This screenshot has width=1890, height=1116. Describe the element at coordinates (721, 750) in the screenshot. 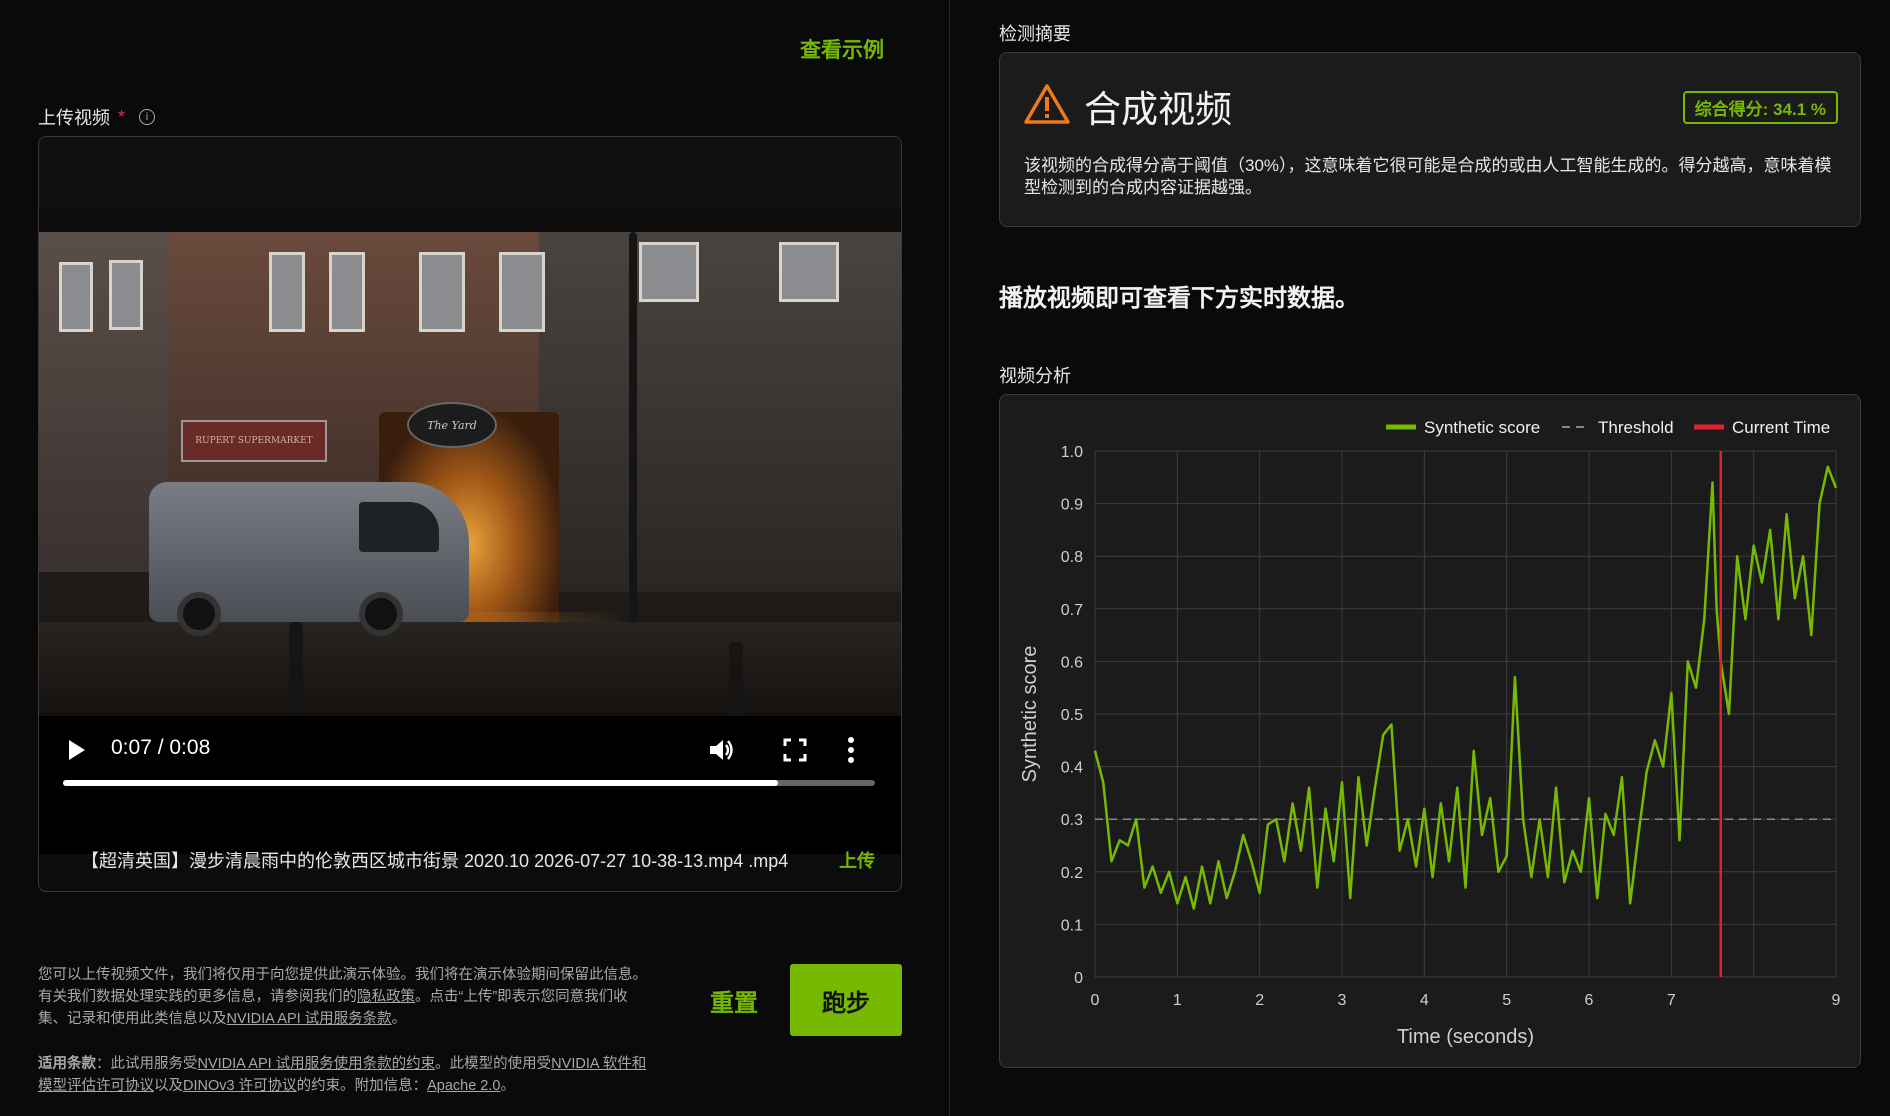

I see `volume-icon` at that location.